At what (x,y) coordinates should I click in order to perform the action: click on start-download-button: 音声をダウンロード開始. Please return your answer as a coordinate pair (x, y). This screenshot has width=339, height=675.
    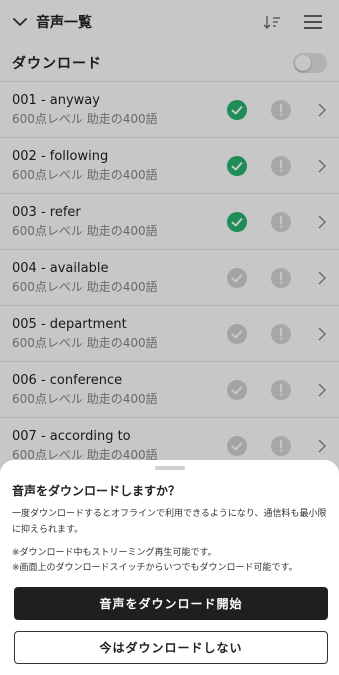
    Looking at the image, I should click on (171, 603).